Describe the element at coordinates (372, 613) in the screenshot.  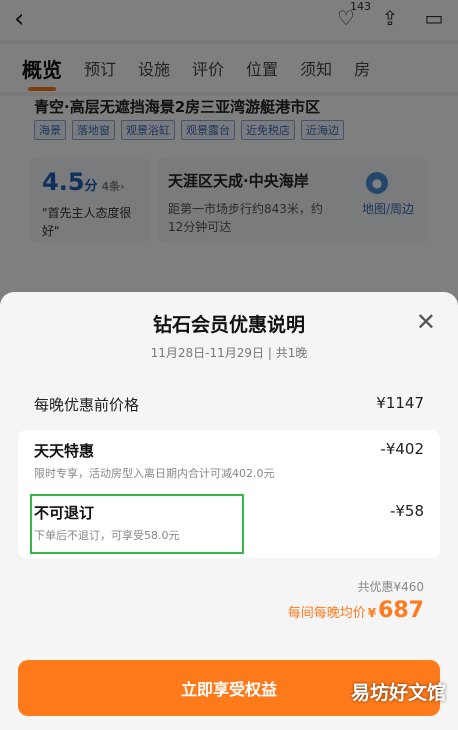
I see `avg-currency: ¥` at that location.